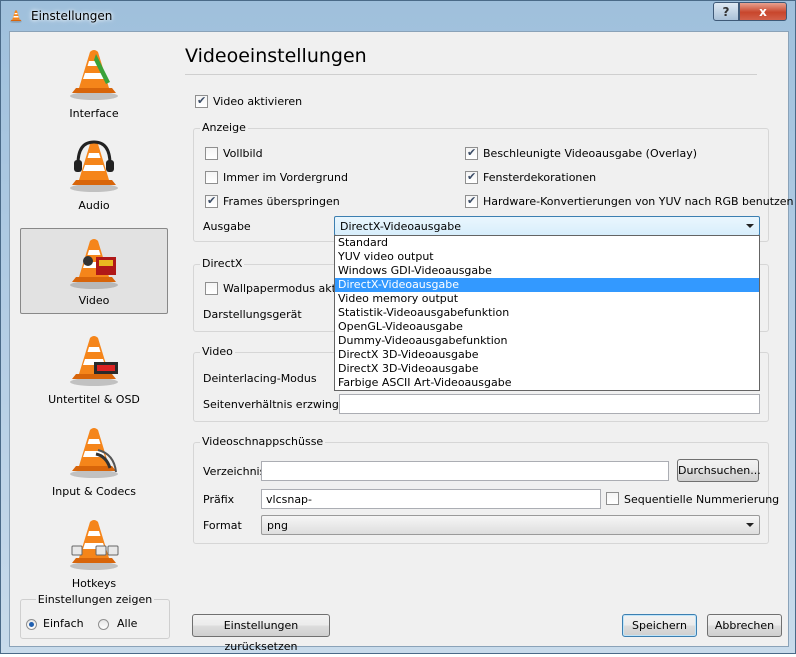  I want to click on overlay-label: Beschleunigte Videoausgabe (Overlay), so click(590, 153).